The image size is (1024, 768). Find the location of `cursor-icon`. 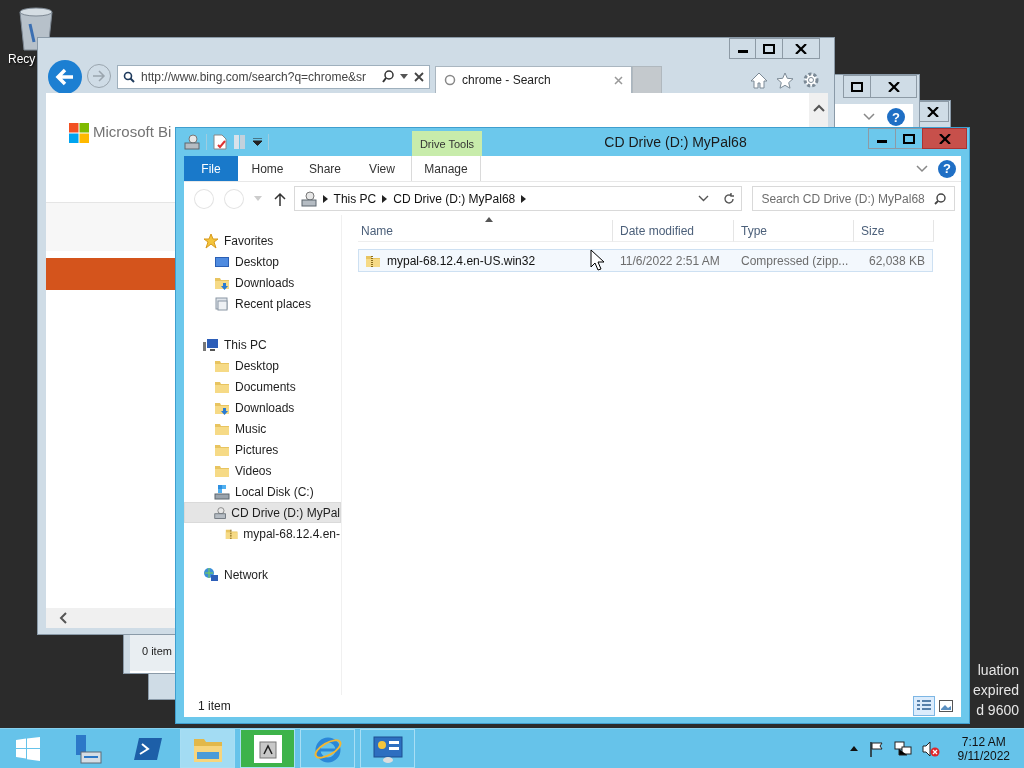

cursor-icon is located at coordinates (597, 260).